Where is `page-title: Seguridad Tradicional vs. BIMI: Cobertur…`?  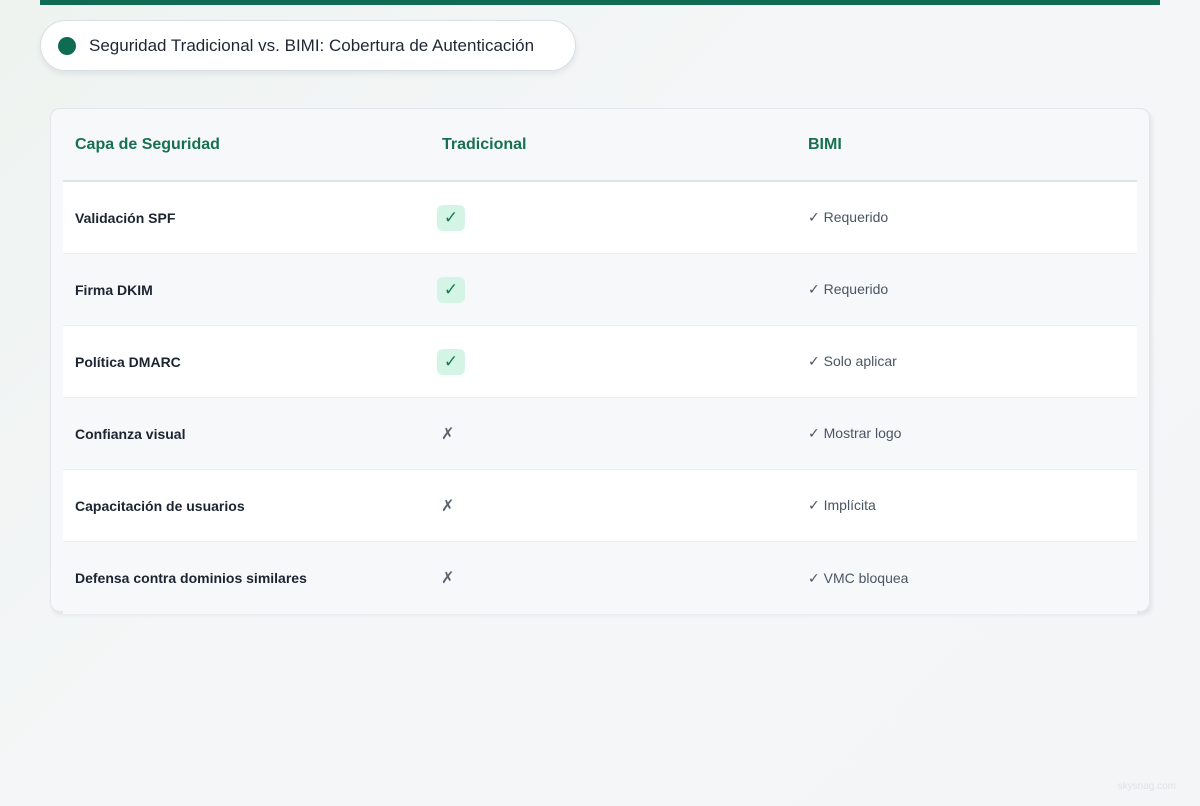
page-title: Seguridad Tradicional vs. BIMI: Cobertur… is located at coordinates (312, 45).